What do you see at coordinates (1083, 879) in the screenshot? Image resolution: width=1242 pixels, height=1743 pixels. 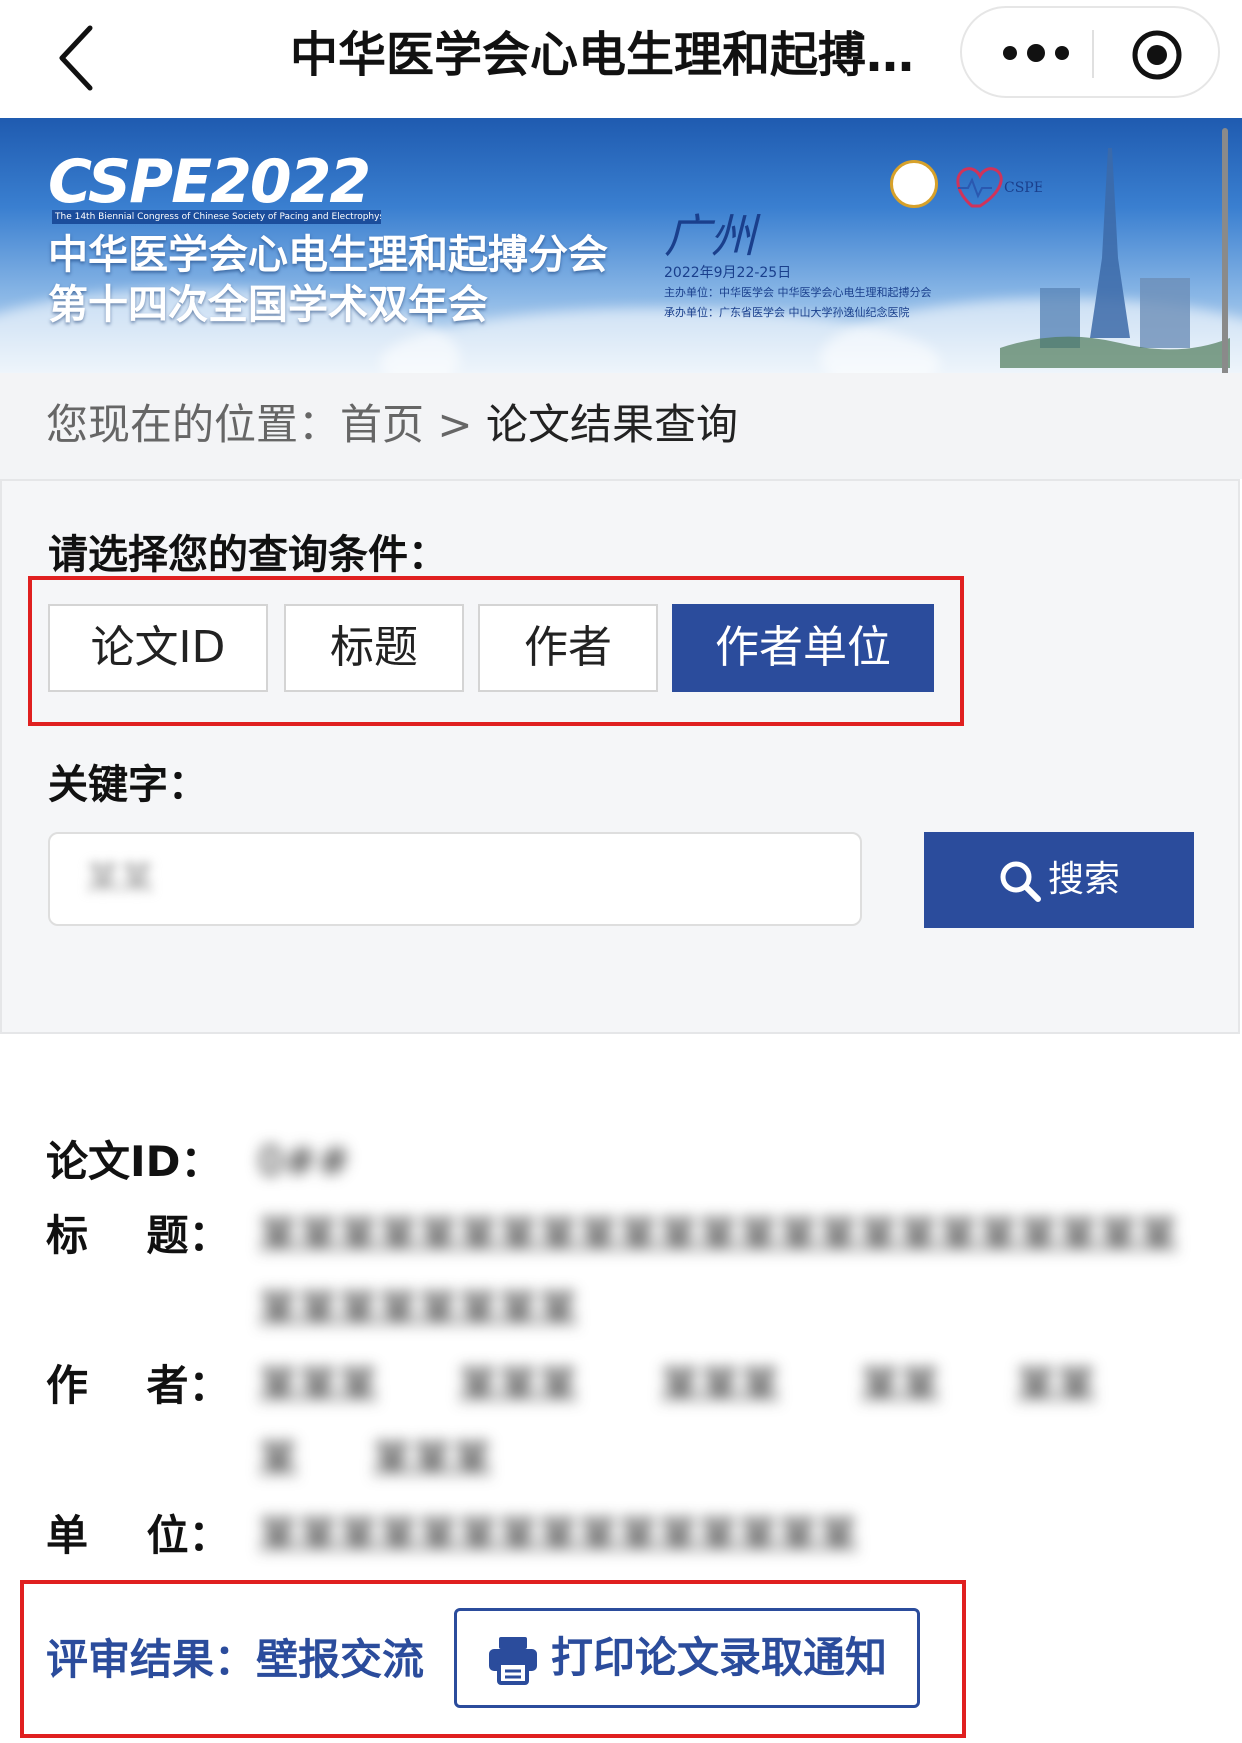 I see `search-button-label: 搜索` at bounding box center [1083, 879].